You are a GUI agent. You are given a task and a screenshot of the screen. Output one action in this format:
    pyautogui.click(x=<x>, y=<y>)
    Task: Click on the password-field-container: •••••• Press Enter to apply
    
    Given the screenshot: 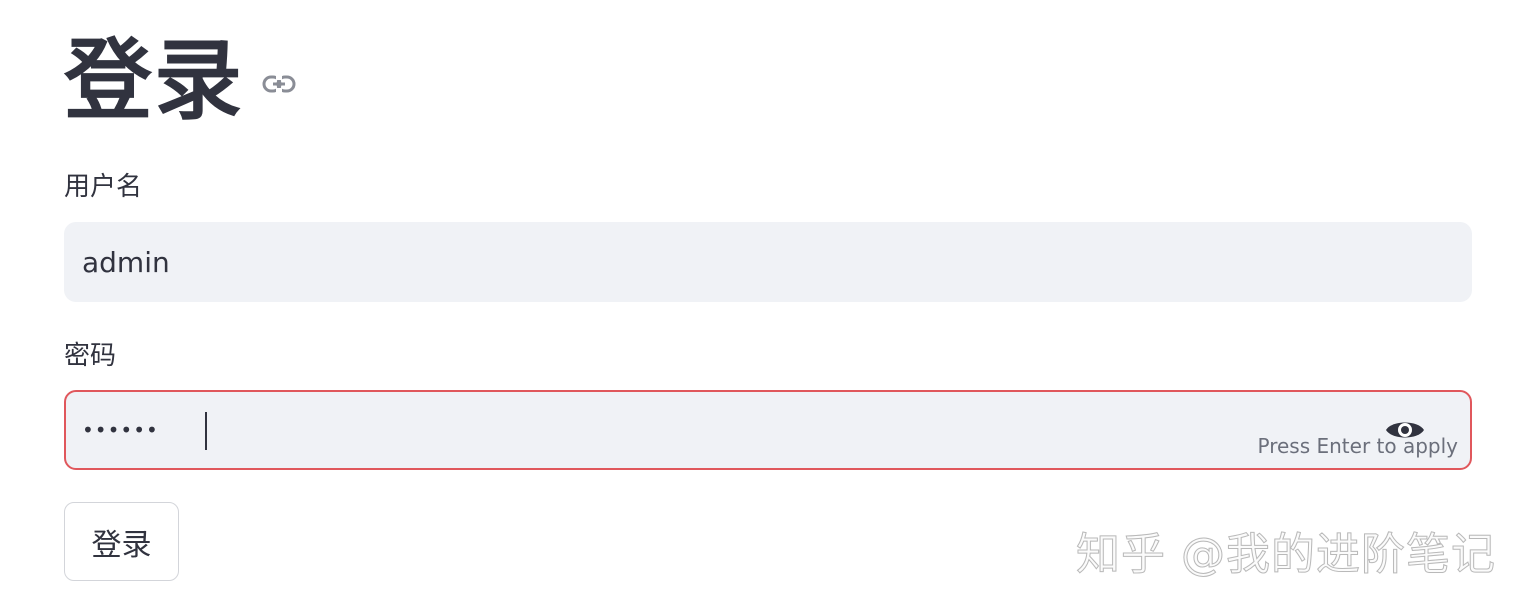 What is the action you would take?
    pyautogui.click(x=768, y=430)
    